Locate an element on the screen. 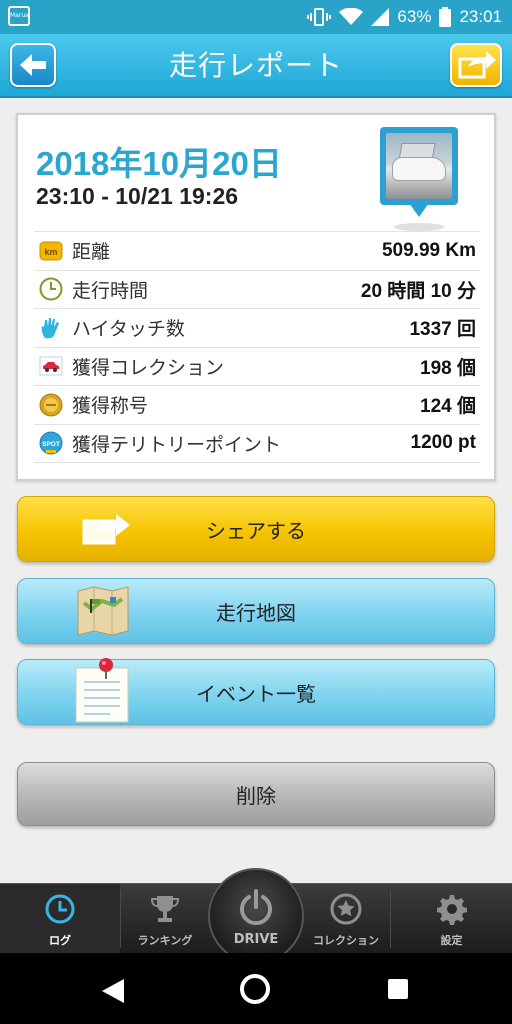 This screenshot has width=512, height=1024. event-list-label: イベント一覧 is located at coordinates (256, 693).